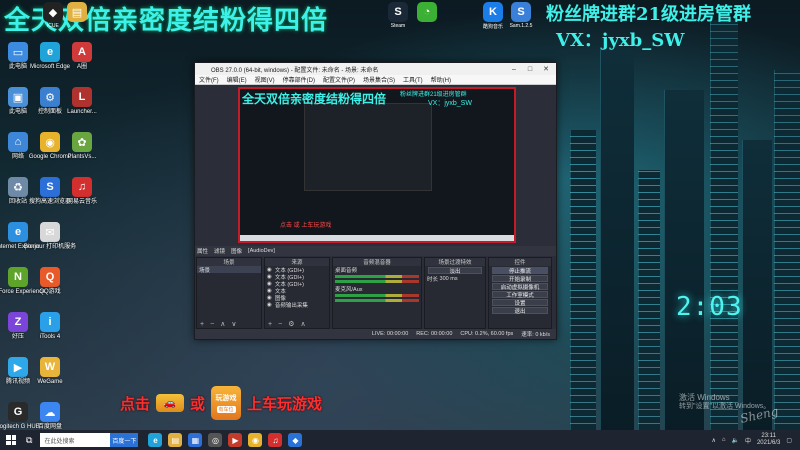  I want to click on desktop-shortcut: e Microsoft Edge, so click(50, 60).